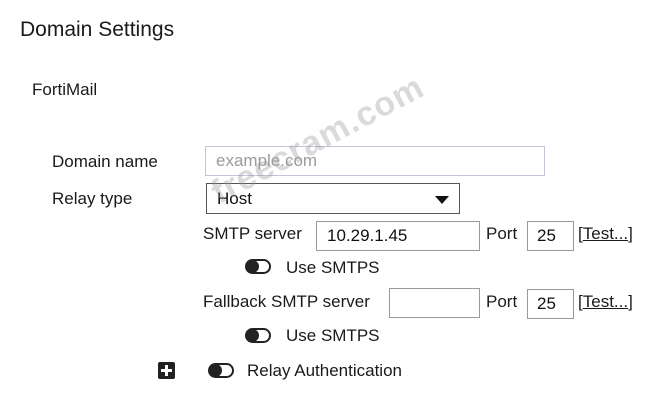  I want to click on smtp-test-link: [Test...], so click(605, 234).